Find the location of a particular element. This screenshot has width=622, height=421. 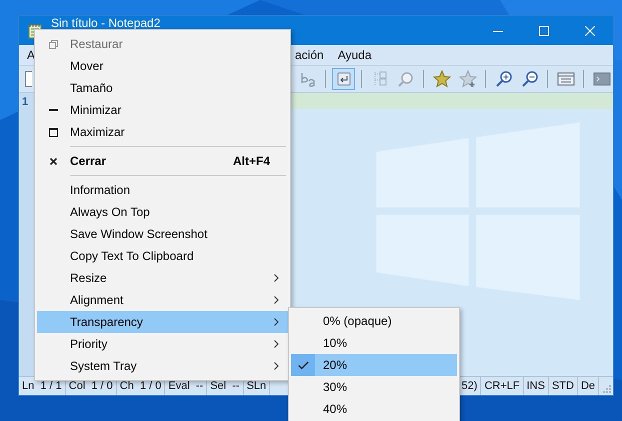

word-wrap-icon is located at coordinates (343, 79).